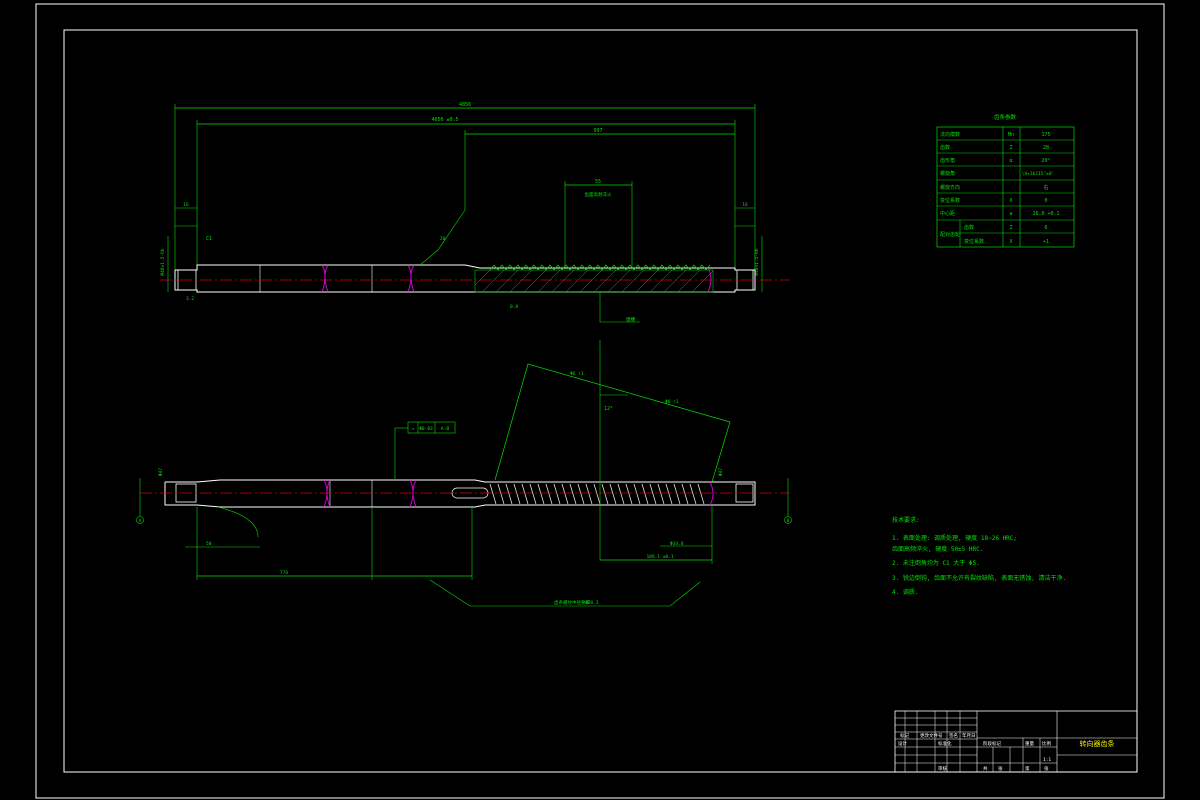  What do you see at coordinates (412, 429) in the screenshot?
I see `tolerance-symbol: ↗` at bounding box center [412, 429].